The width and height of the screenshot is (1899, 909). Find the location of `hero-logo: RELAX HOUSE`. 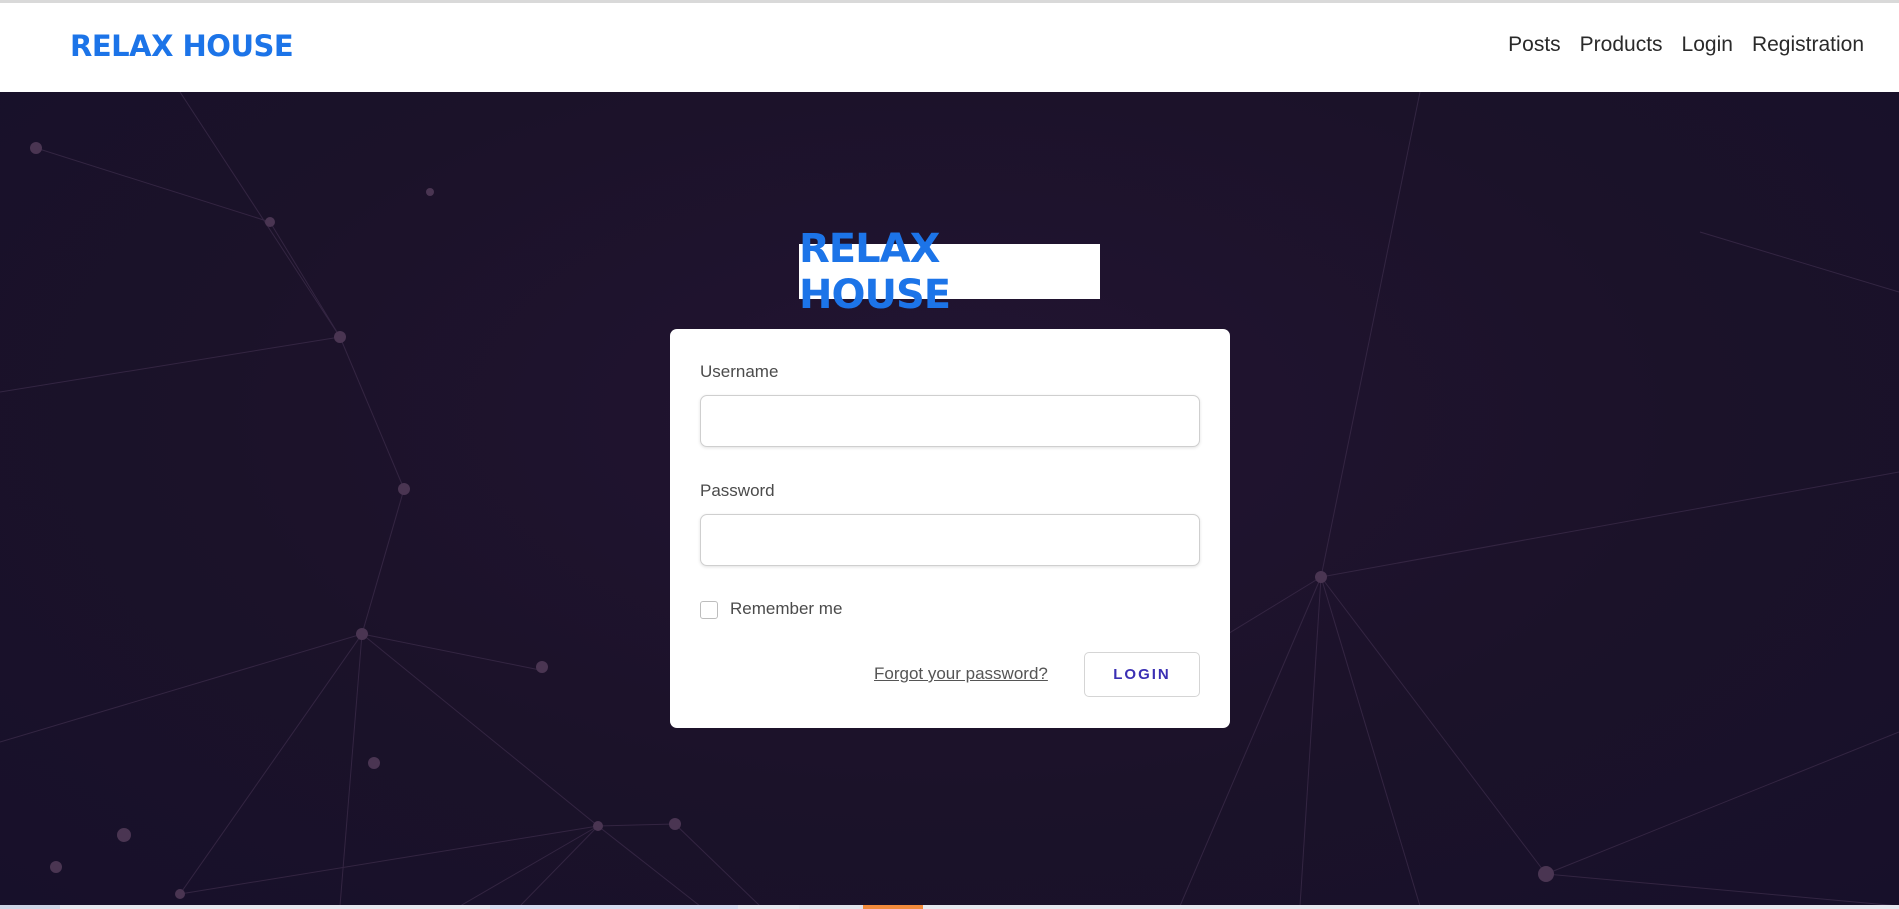

hero-logo: RELAX HOUSE is located at coordinates (949, 272).